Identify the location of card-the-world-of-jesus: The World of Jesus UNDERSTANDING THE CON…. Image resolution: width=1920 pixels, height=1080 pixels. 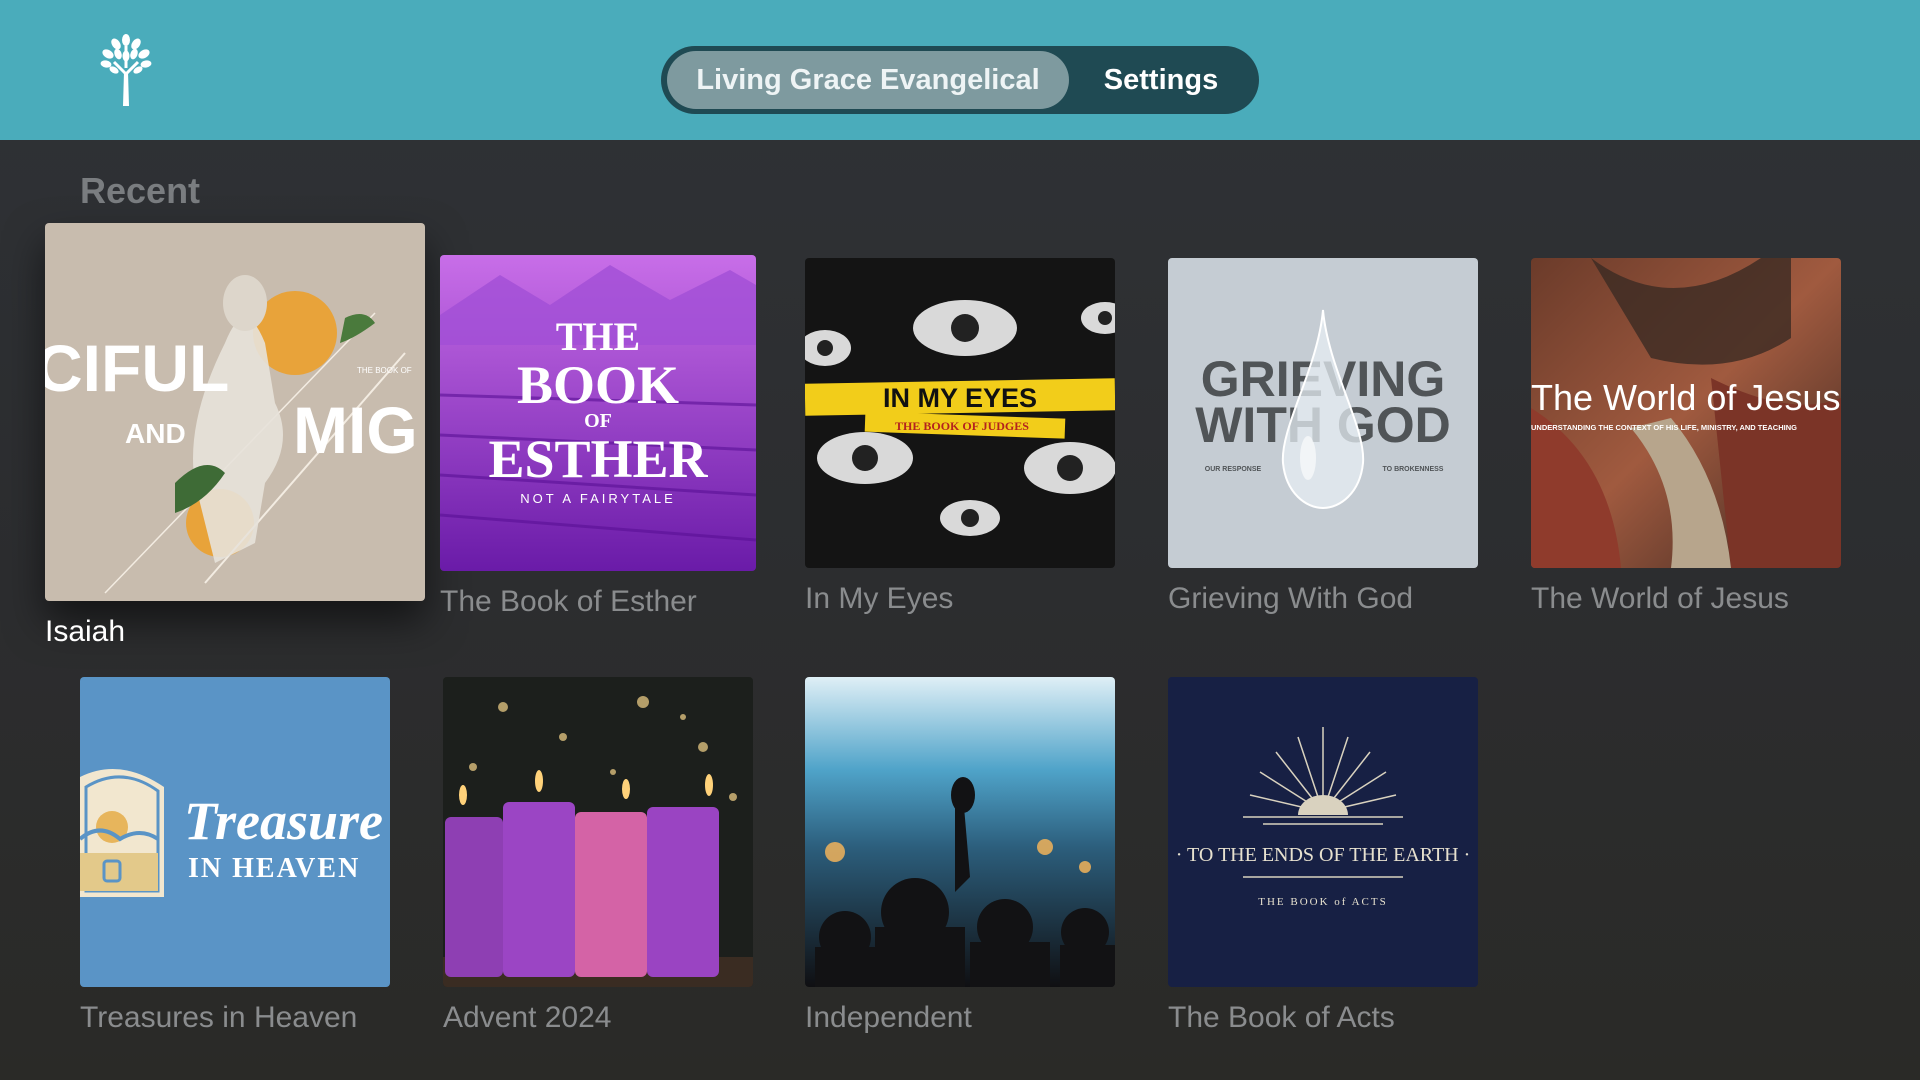
(1686, 440).